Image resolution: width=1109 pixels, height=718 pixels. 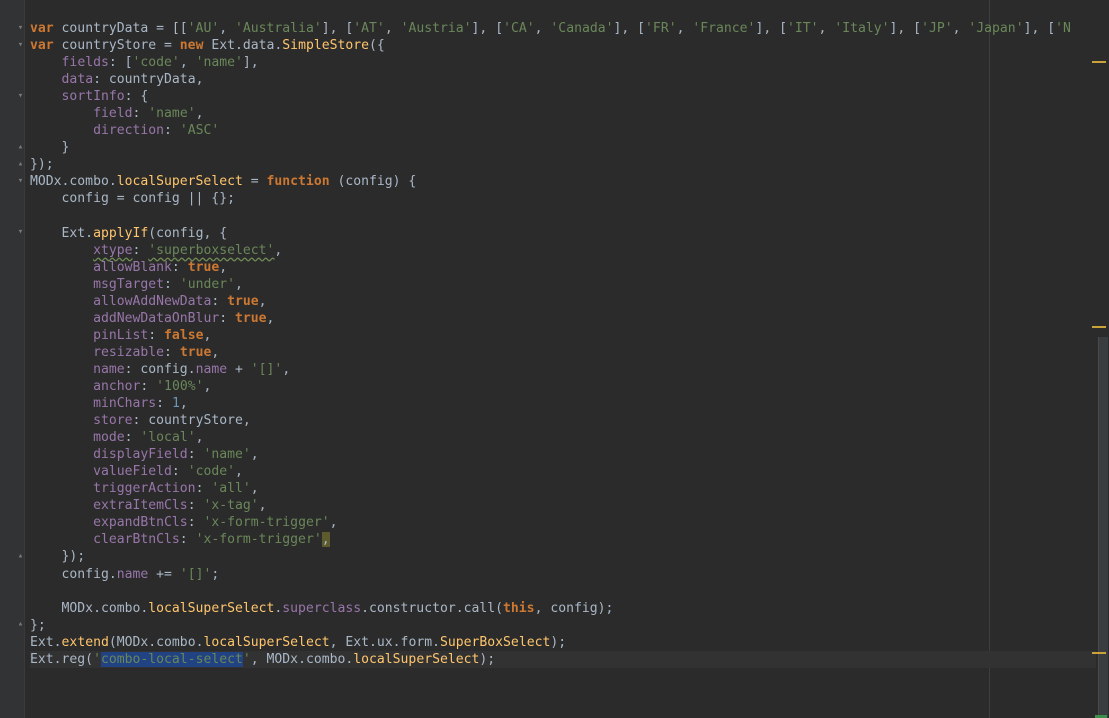 What do you see at coordinates (569, 267) in the screenshot?
I see `code-line: allowBlank: true,` at bounding box center [569, 267].